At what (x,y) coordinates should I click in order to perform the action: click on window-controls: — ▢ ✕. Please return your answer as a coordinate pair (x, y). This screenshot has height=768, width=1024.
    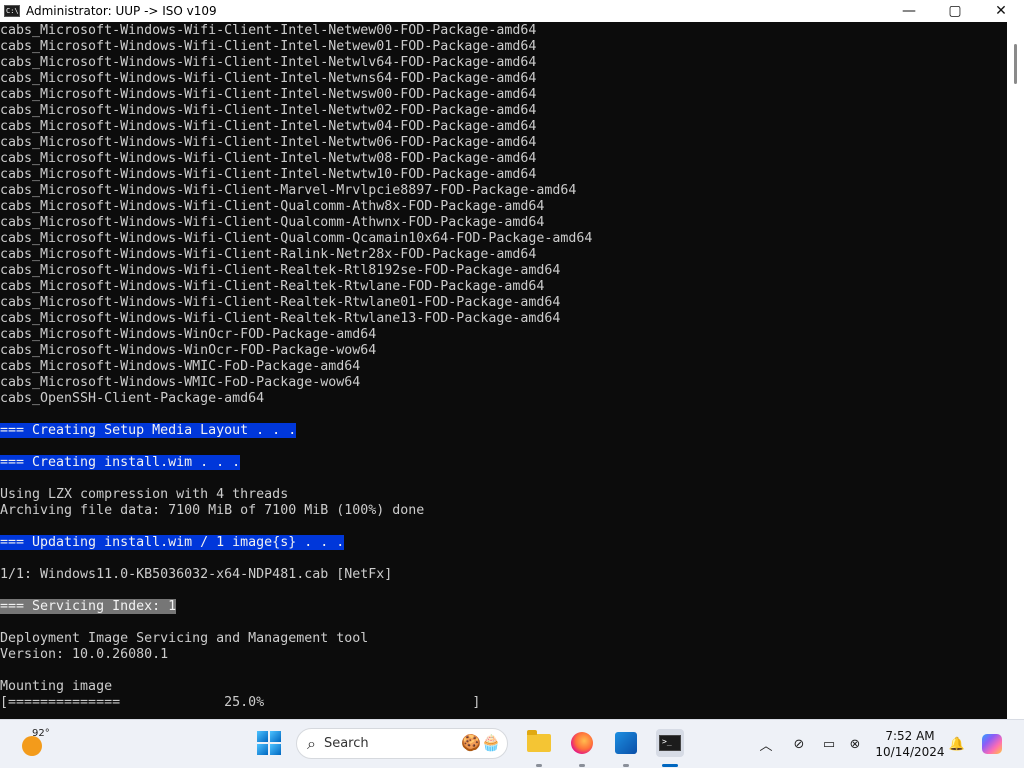
    Looking at the image, I should click on (955, 11).